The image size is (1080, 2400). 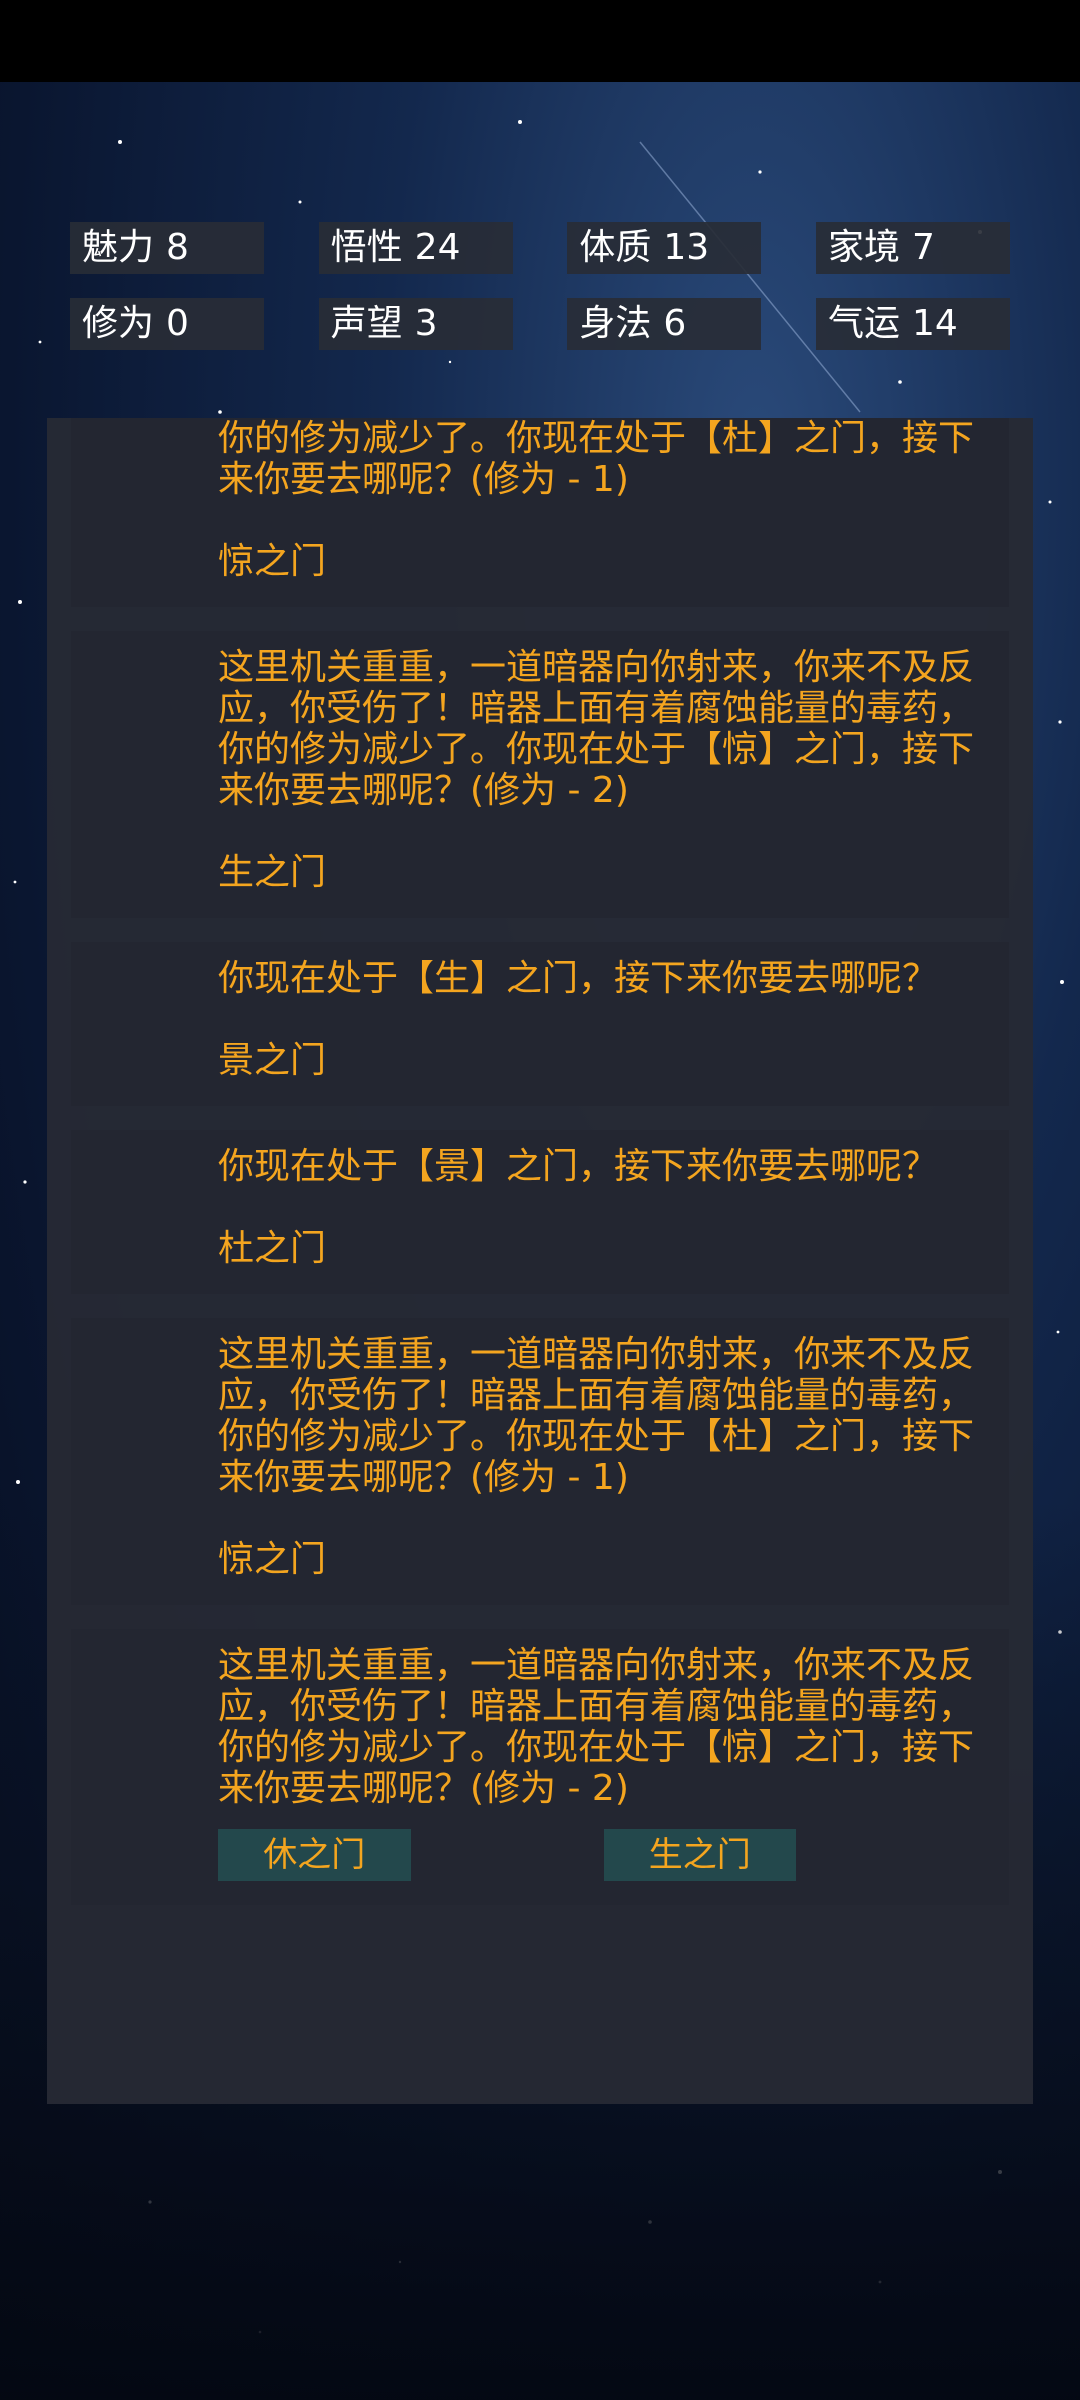 What do you see at coordinates (540, 1212) in the screenshot?
I see `event-card: 你现在处于【景】之门，接下来你要去哪呢？ 杜之门` at bounding box center [540, 1212].